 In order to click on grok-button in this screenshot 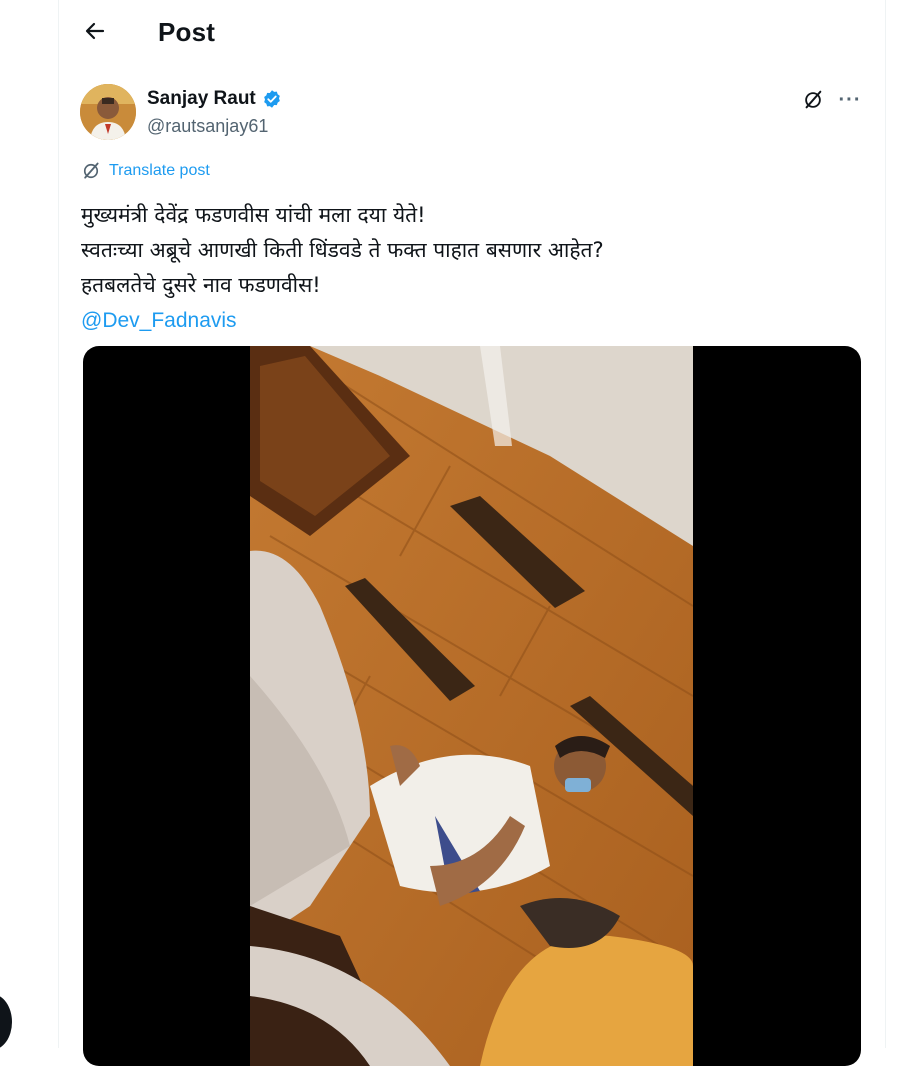, I will do `click(813, 100)`.